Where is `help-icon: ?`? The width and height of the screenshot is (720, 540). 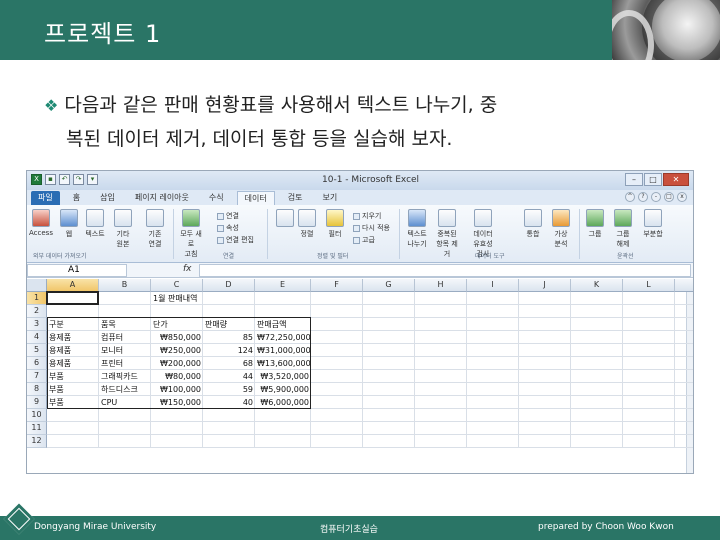 help-icon: ? is located at coordinates (643, 197).